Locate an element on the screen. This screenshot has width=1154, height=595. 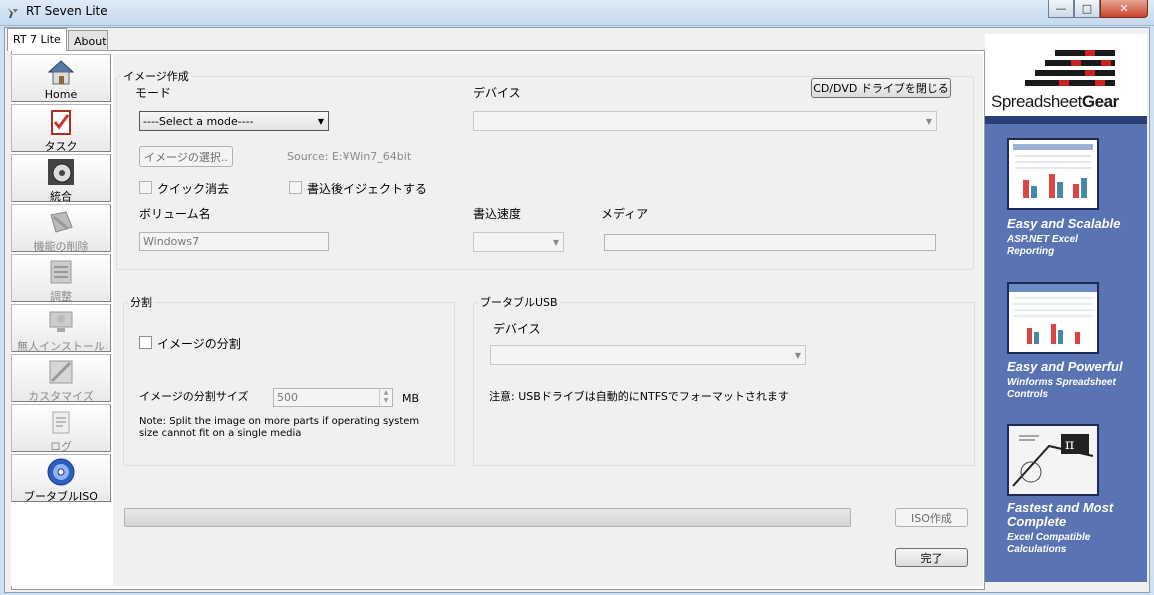
mode-select: ----Select a mode---- ▼ is located at coordinates (234, 121).